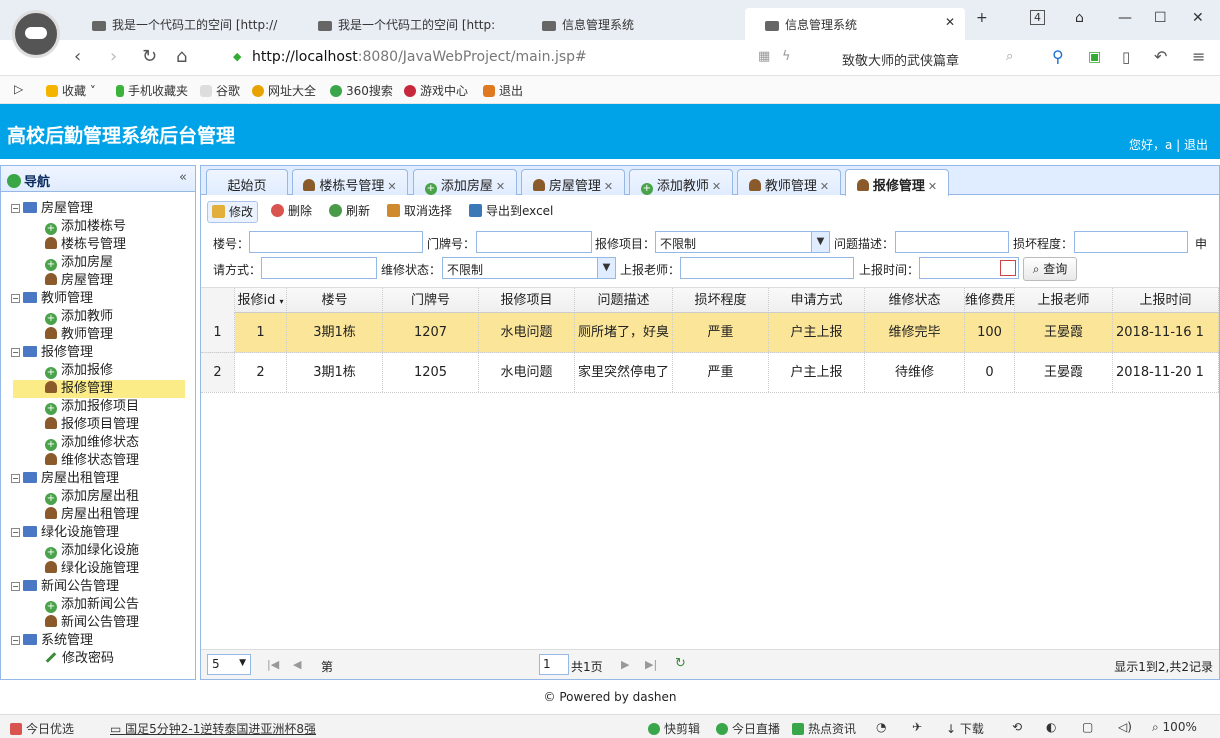 Image resolution: width=1220 pixels, height=738 pixels. What do you see at coordinates (1126, 57) in the screenshot?
I see `reader-icon: ▯` at bounding box center [1126, 57].